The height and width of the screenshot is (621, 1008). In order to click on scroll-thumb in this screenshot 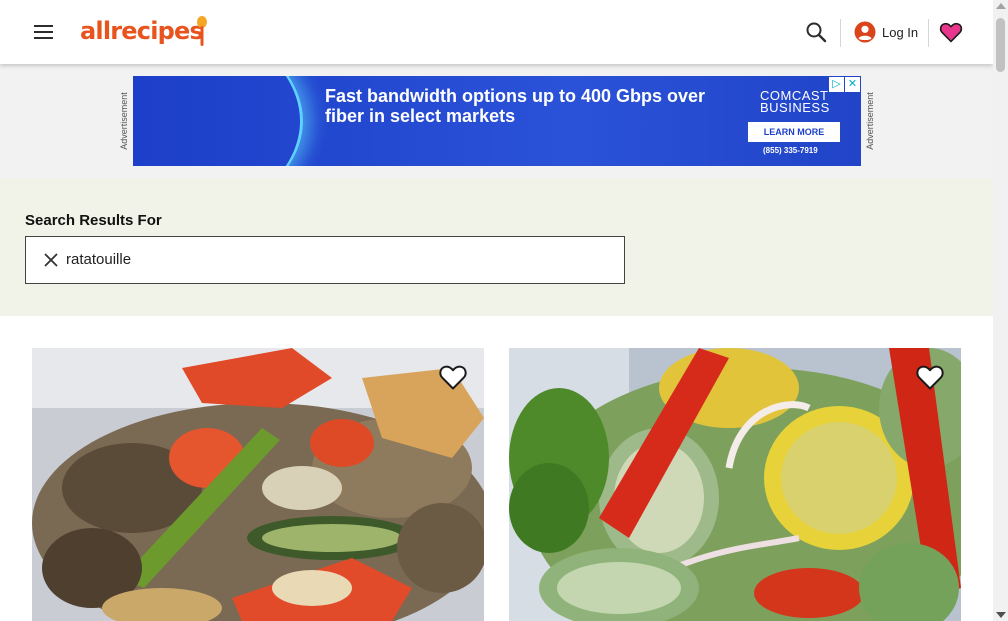, I will do `click(1000, 45)`.